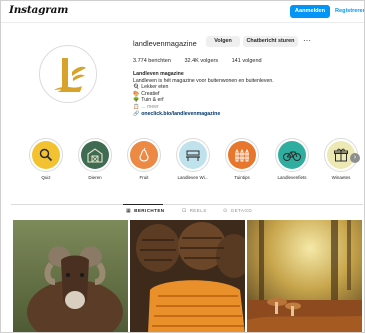 The image size is (365, 333). What do you see at coordinates (143, 204) in the screenshot?
I see `active-tab-indicator` at bounding box center [143, 204].